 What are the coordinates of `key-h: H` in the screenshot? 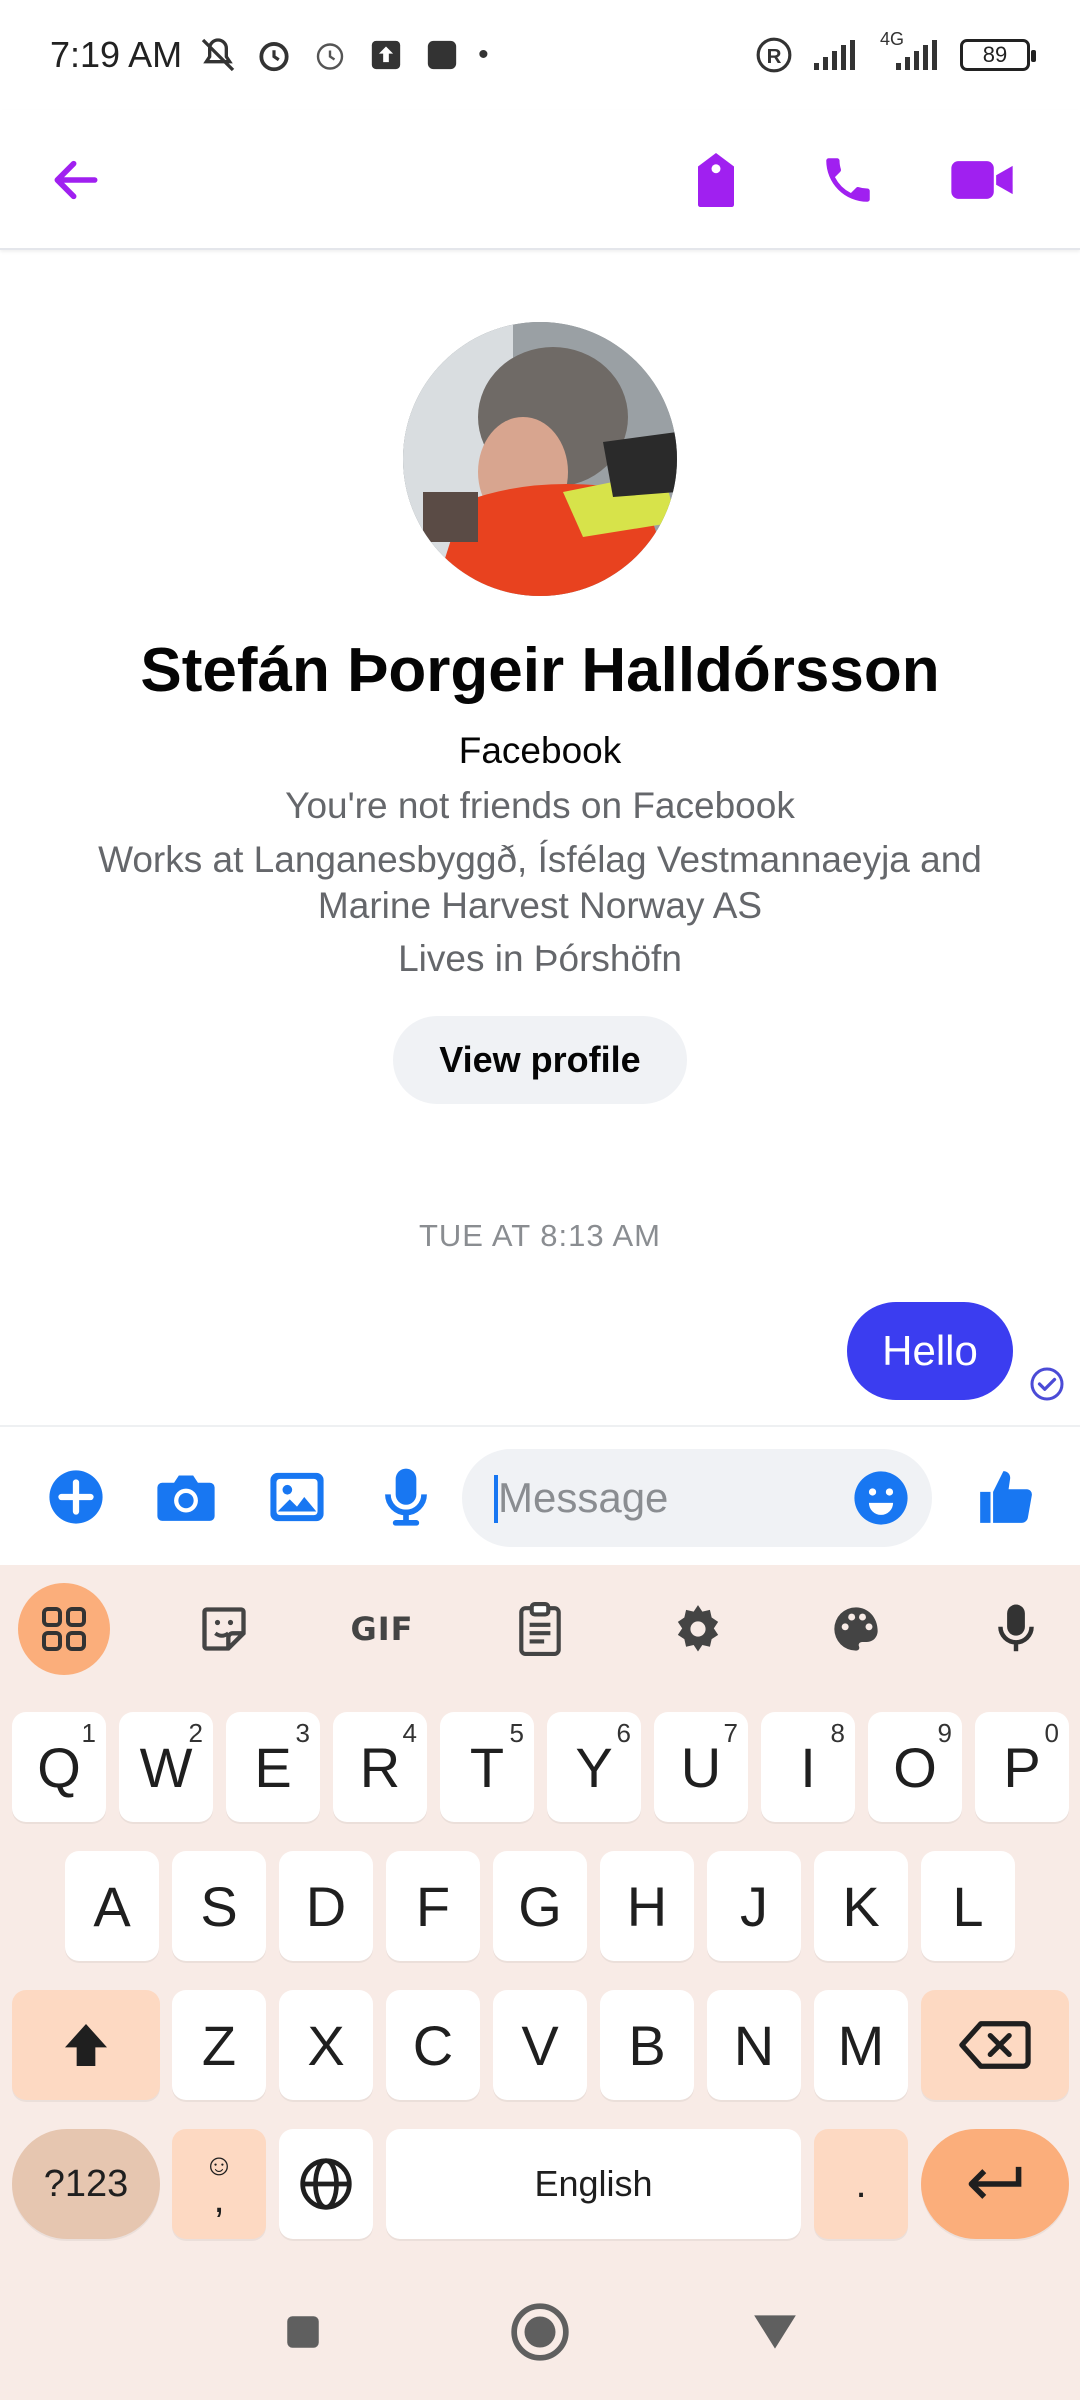 It's located at (647, 1906).